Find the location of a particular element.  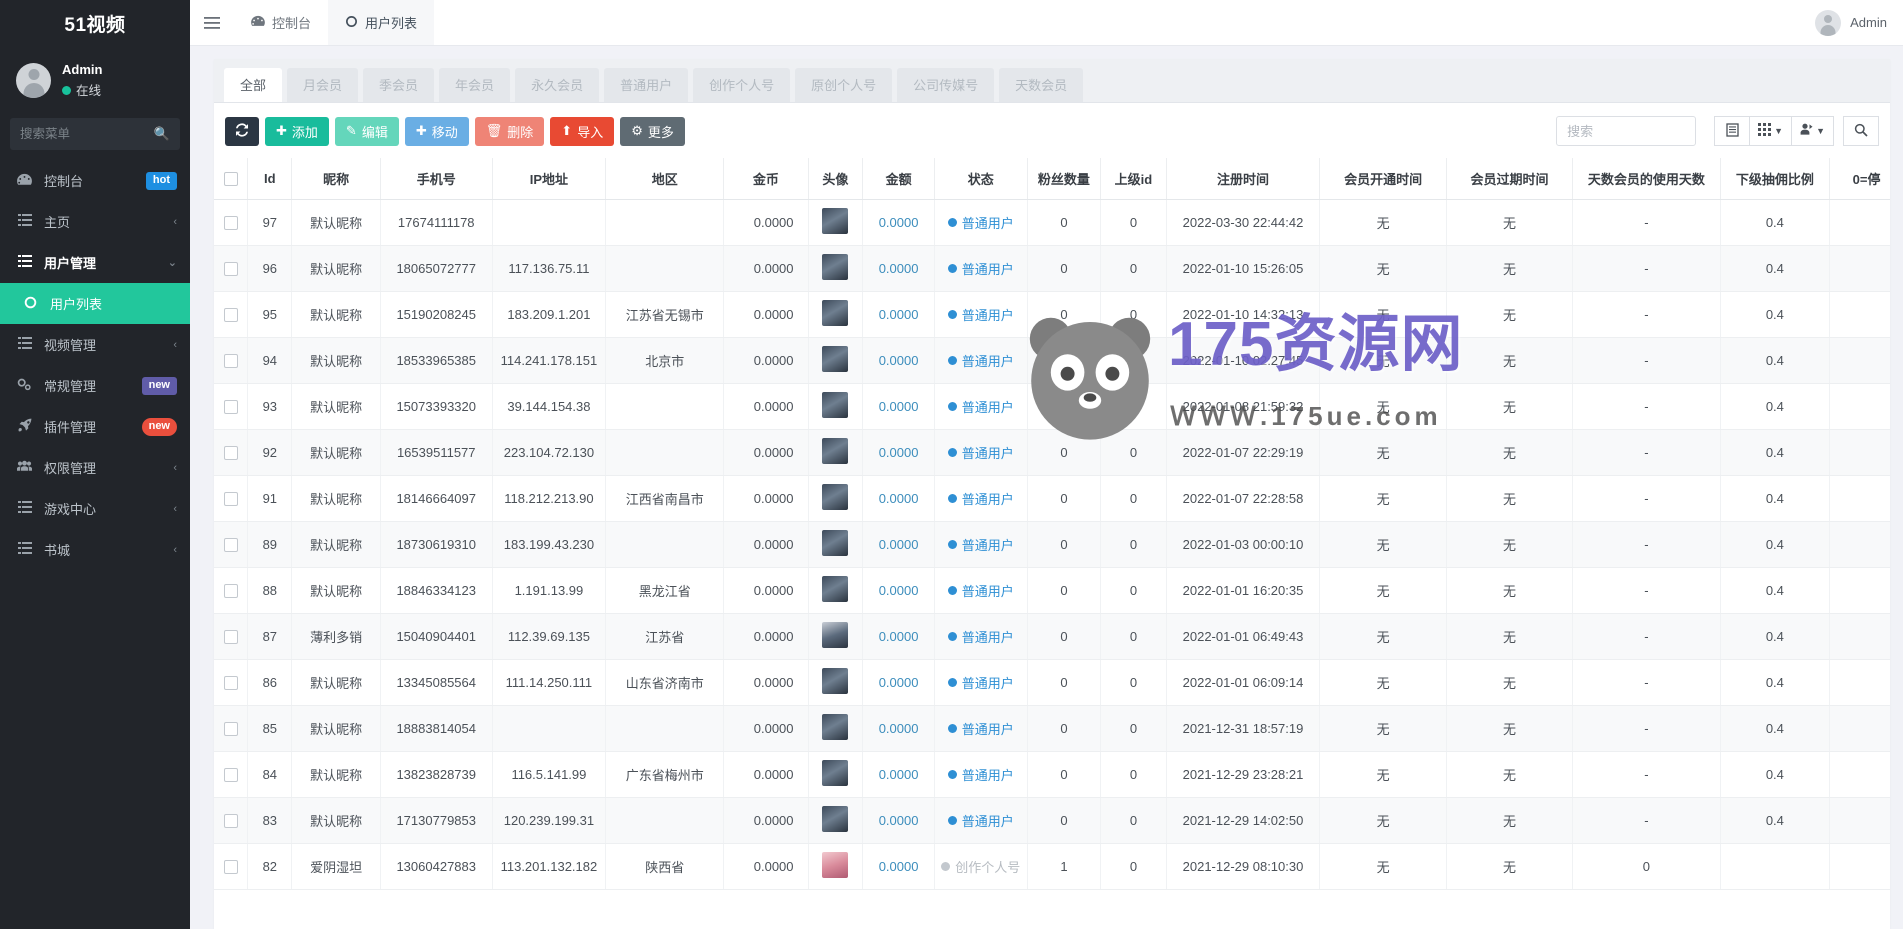

sidebar-item-bookstore: 书城 ‹ is located at coordinates (95, 549).